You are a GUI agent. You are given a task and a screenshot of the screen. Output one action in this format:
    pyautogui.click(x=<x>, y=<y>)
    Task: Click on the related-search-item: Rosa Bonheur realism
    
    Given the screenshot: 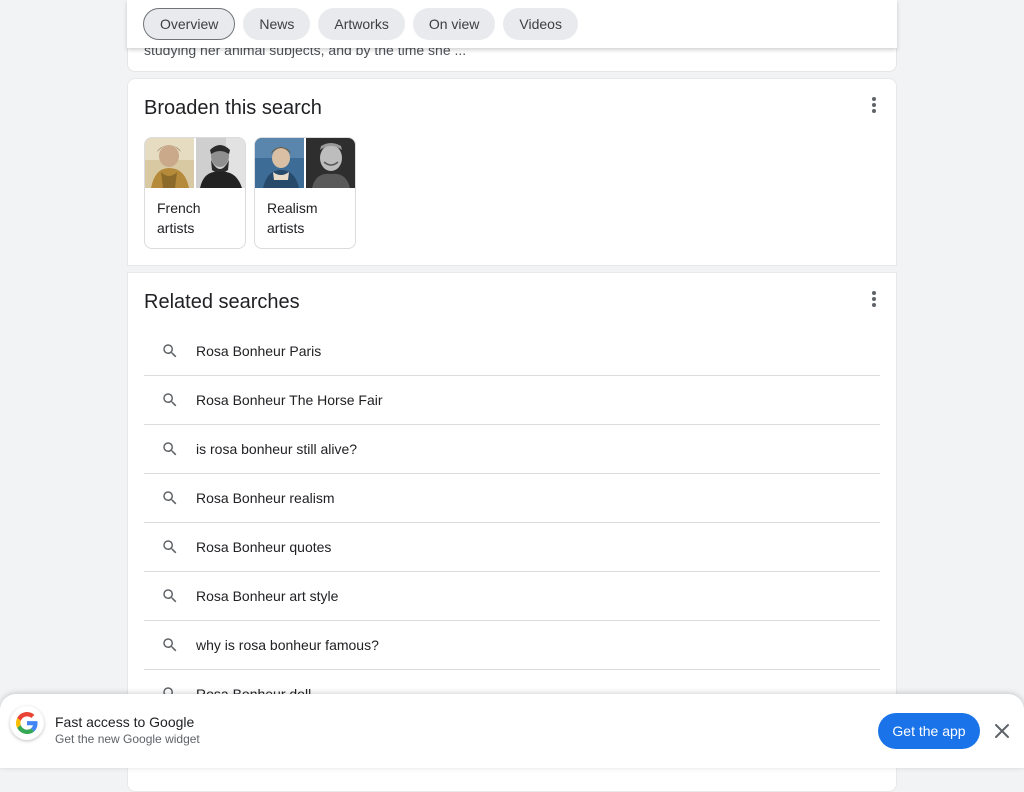 What is the action you would take?
    pyautogui.click(x=512, y=498)
    